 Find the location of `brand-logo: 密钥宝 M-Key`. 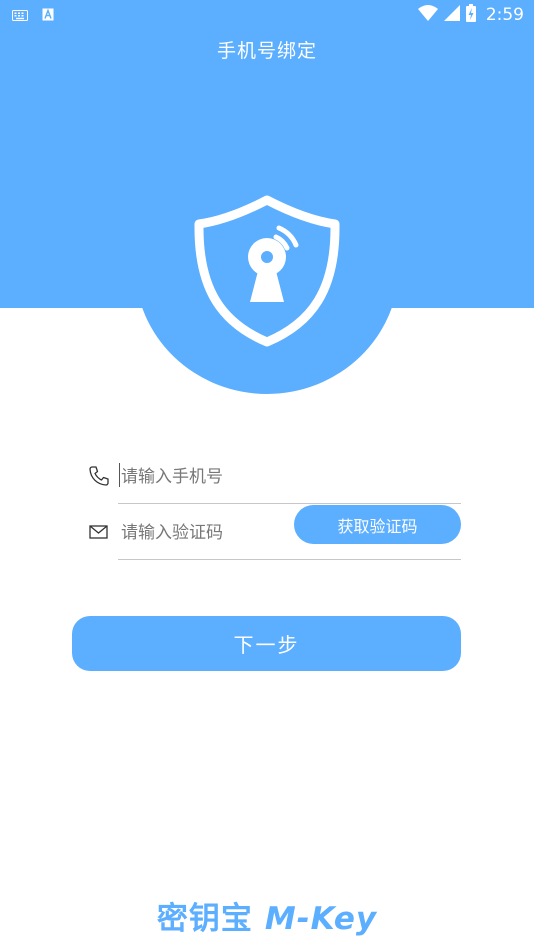

brand-logo: 密钥宝 M-Key is located at coordinates (267, 915).